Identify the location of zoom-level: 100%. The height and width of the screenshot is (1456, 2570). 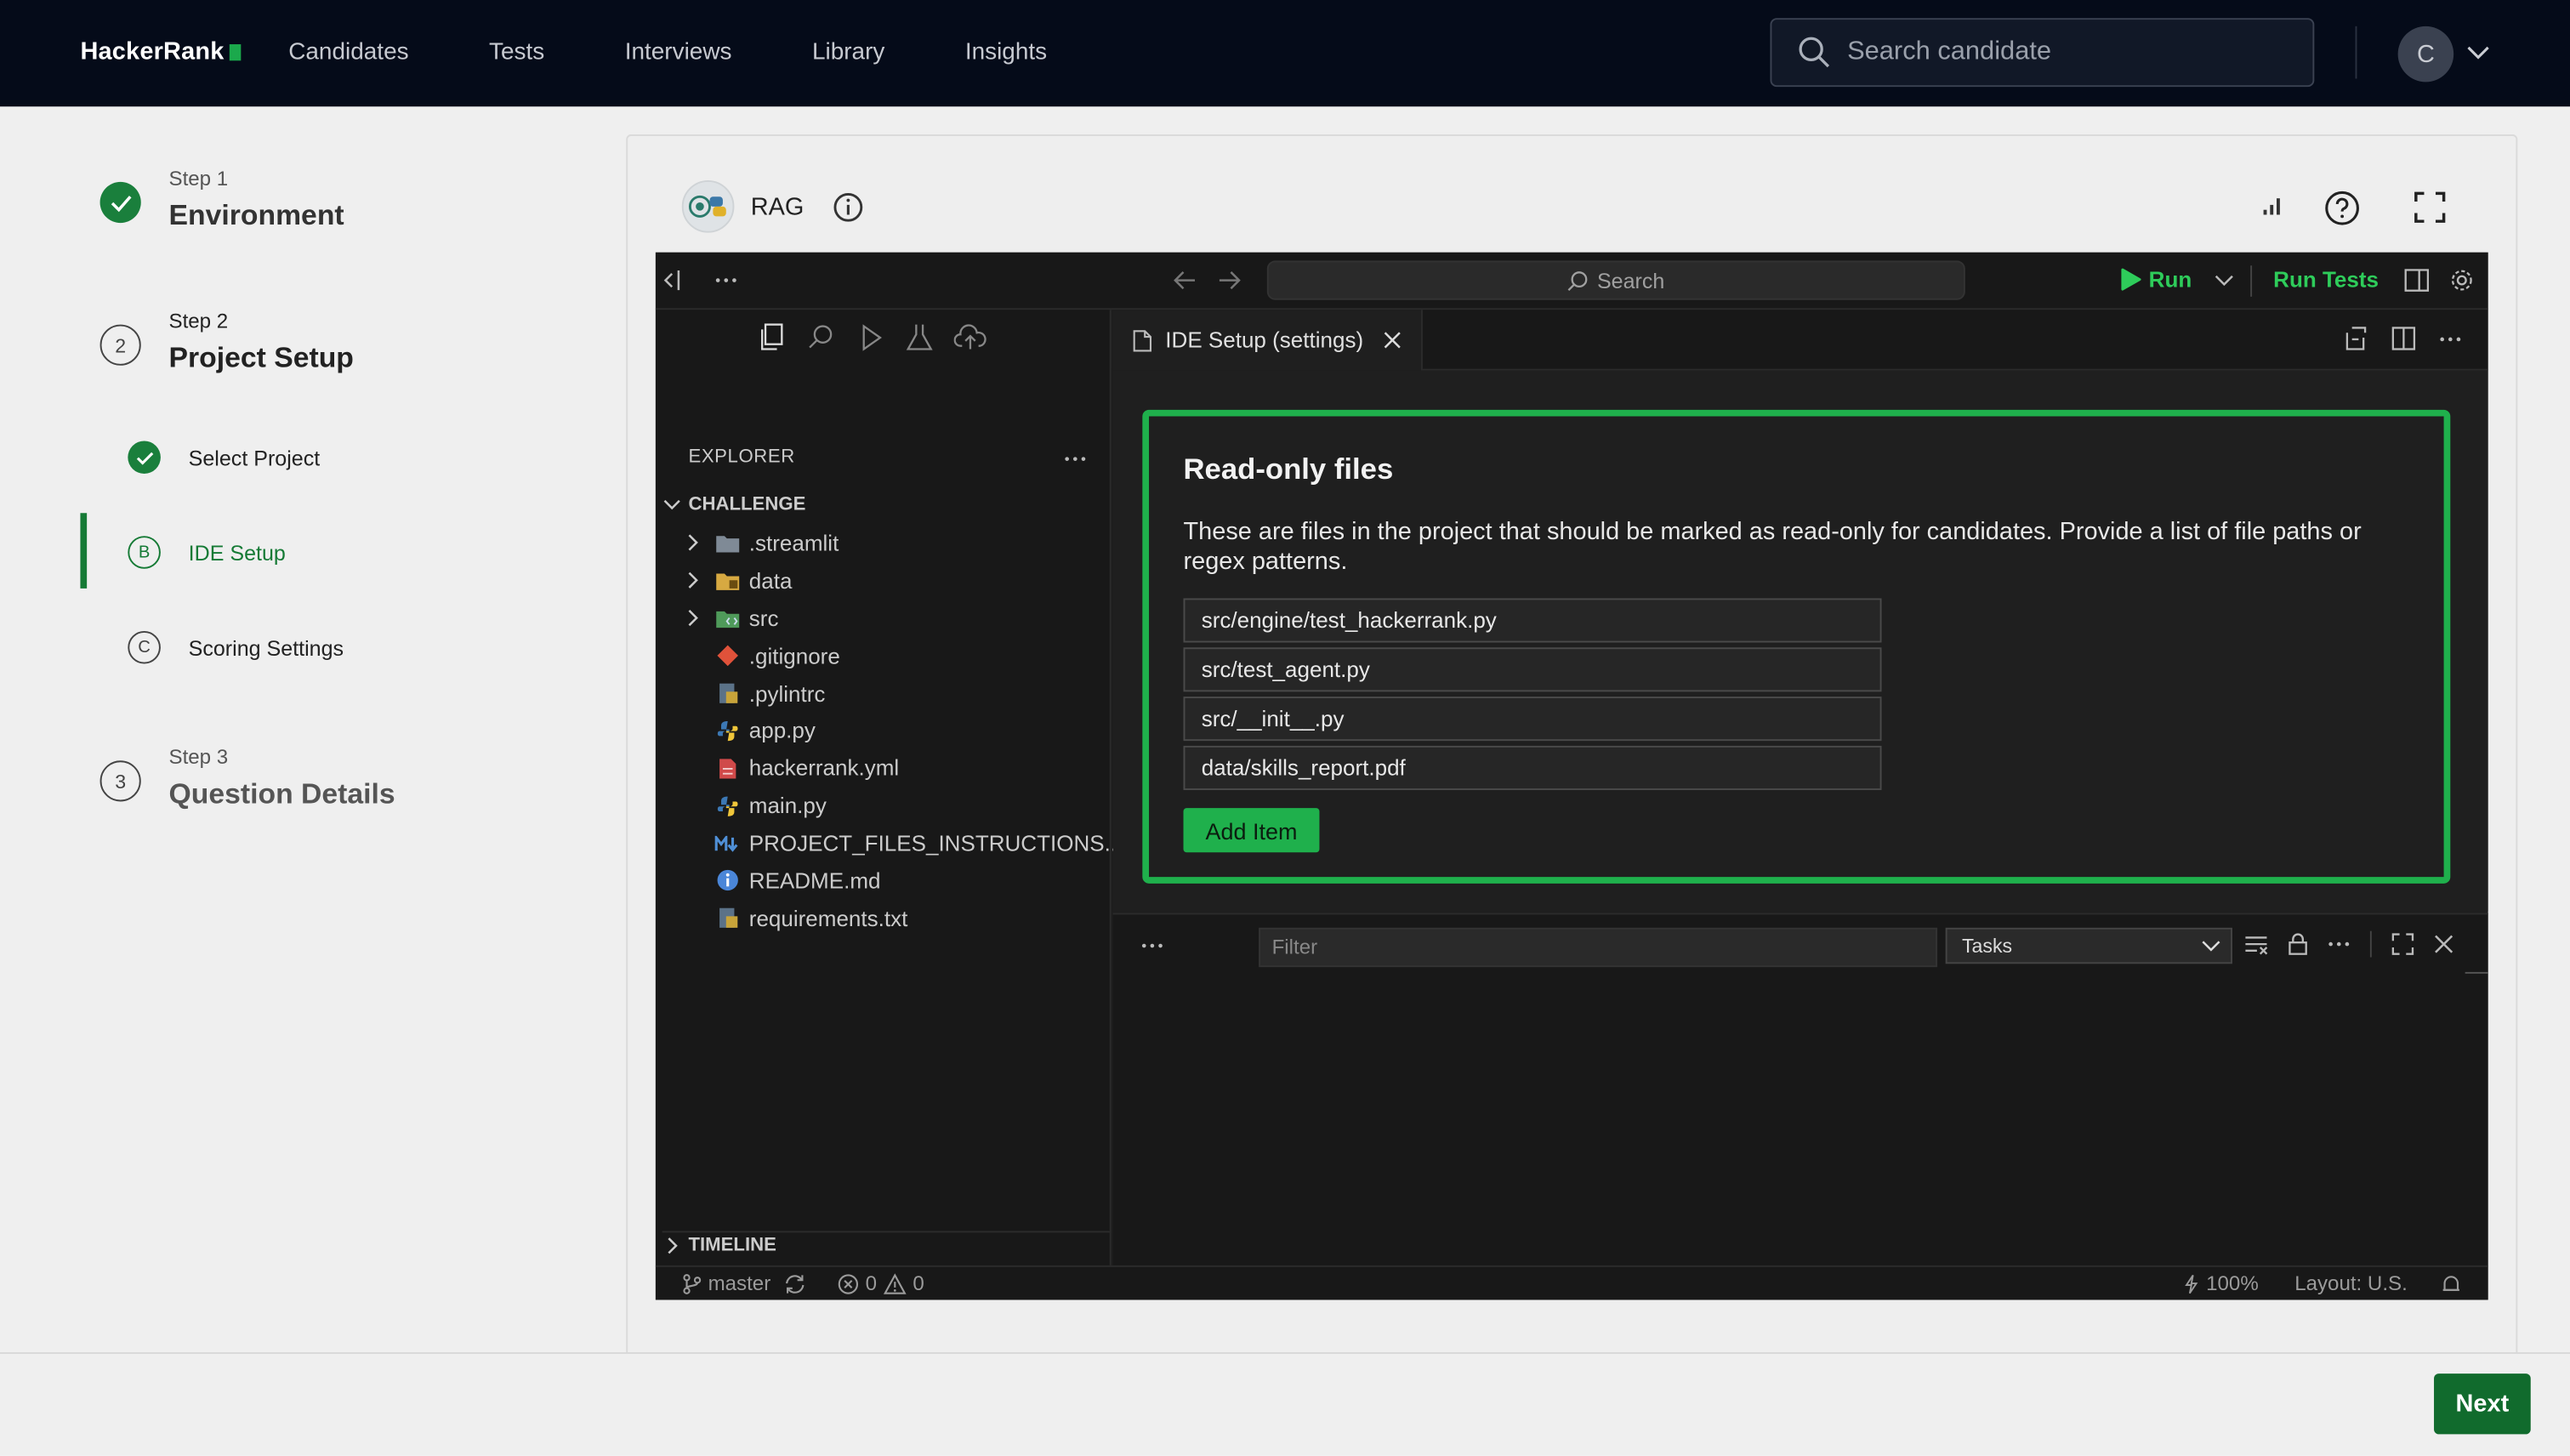
(2232, 1283).